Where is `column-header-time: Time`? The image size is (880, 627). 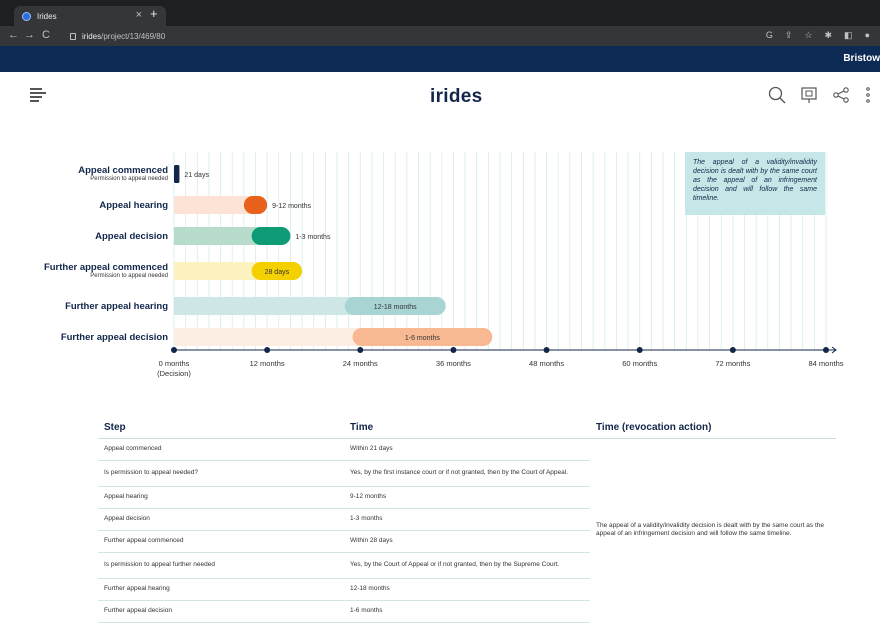
column-header-time: Time is located at coordinates (467, 428).